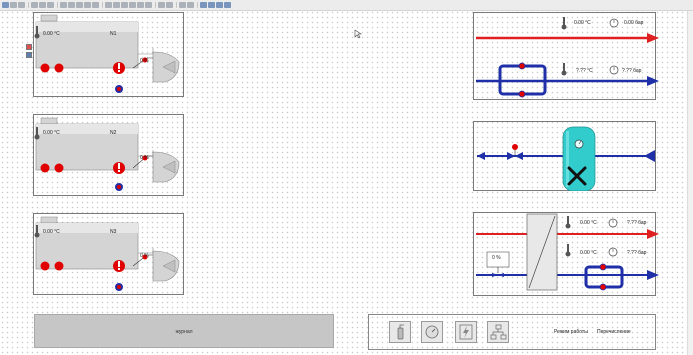 This screenshot has height=355, width=693. What do you see at coordinates (169, 5) in the screenshot?
I see `tool-list-icon` at bounding box center [169, 5].